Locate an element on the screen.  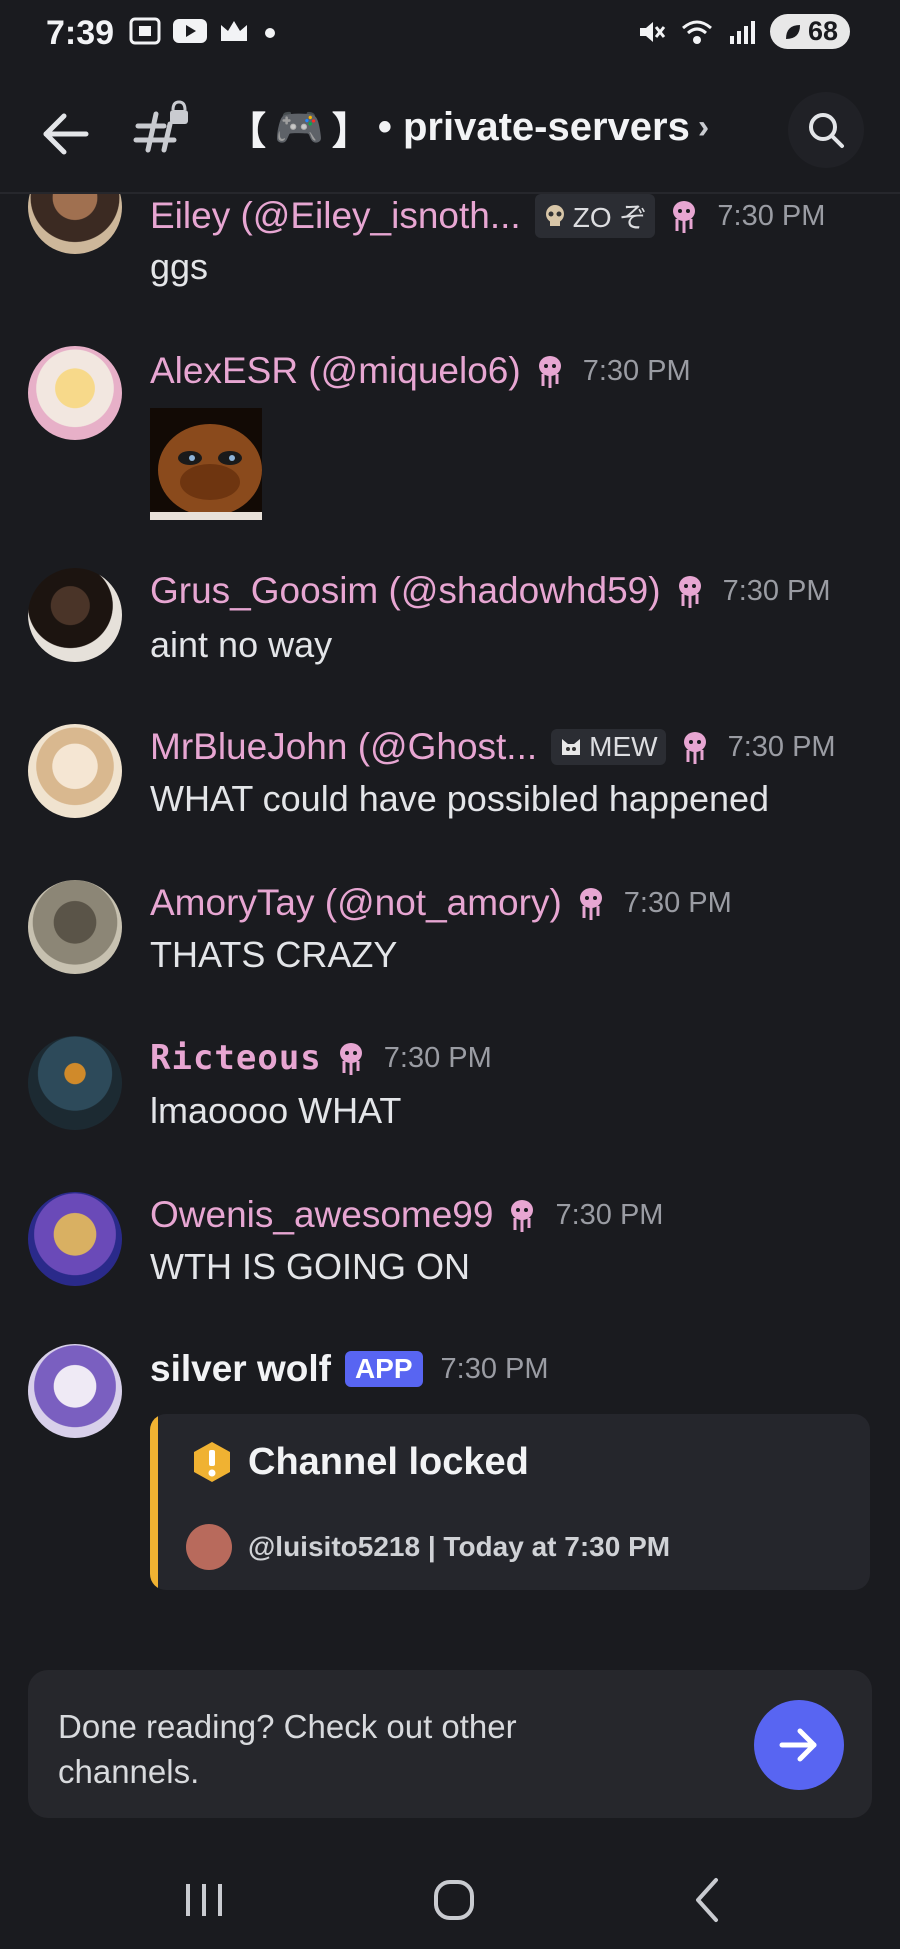
username: AmoryTay (@not_amory) is located at coordinates (356, 903).